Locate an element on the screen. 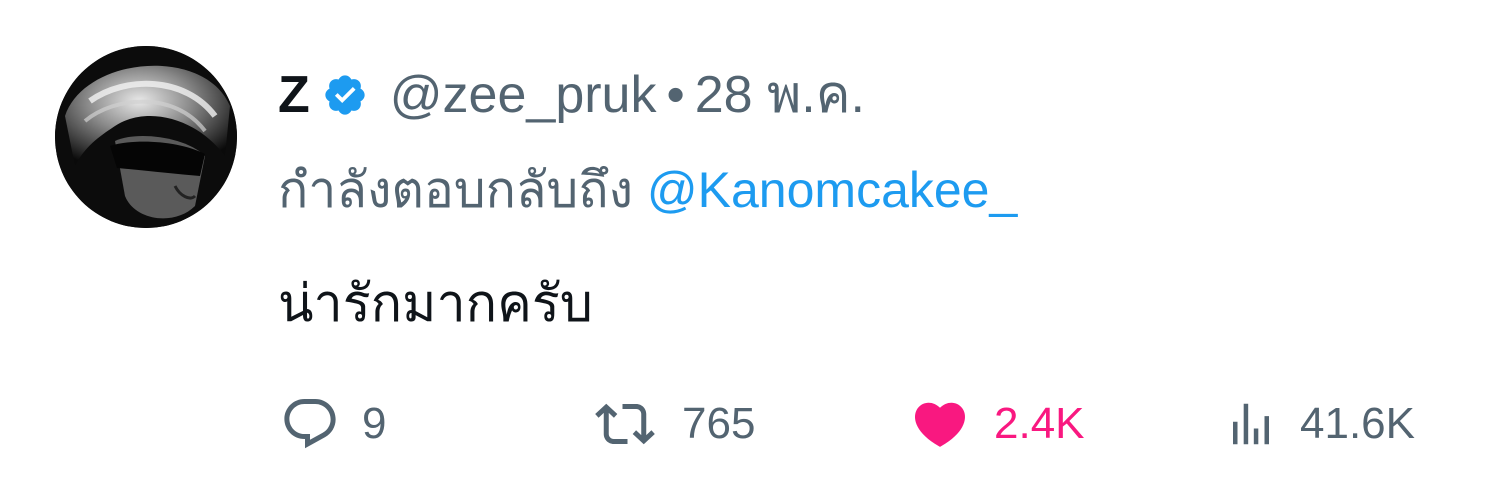  replying-to-mention: @Kanomcakee_ is located at coordinates (832, 190).